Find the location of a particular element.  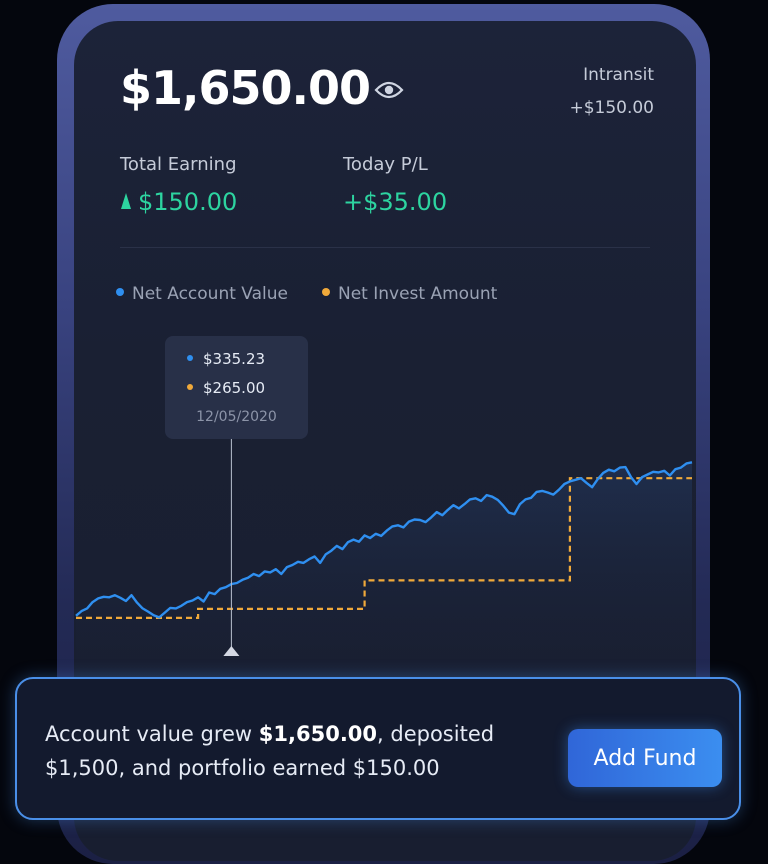

tooltip-dot-orange is located at coordinates (190, 386).